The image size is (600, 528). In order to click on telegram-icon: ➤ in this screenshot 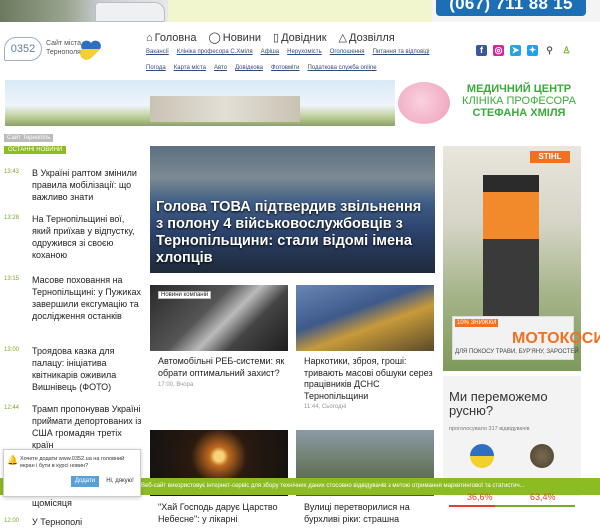, I will do `click(515, 50)`.